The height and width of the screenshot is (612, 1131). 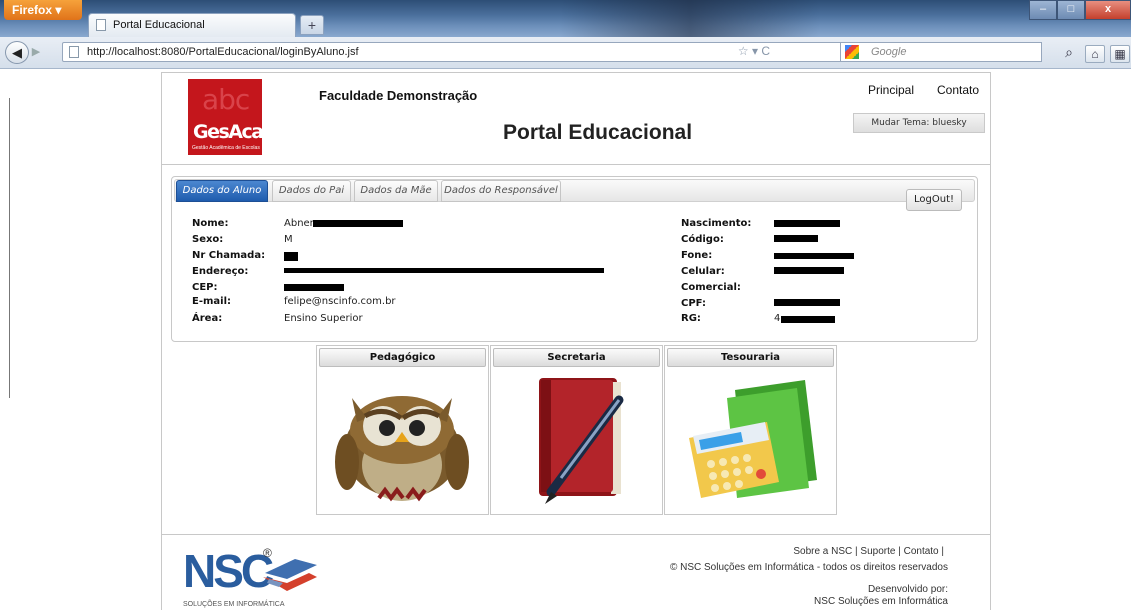 I want to click on calculator-folder-icon, so click(x=753, y=439).